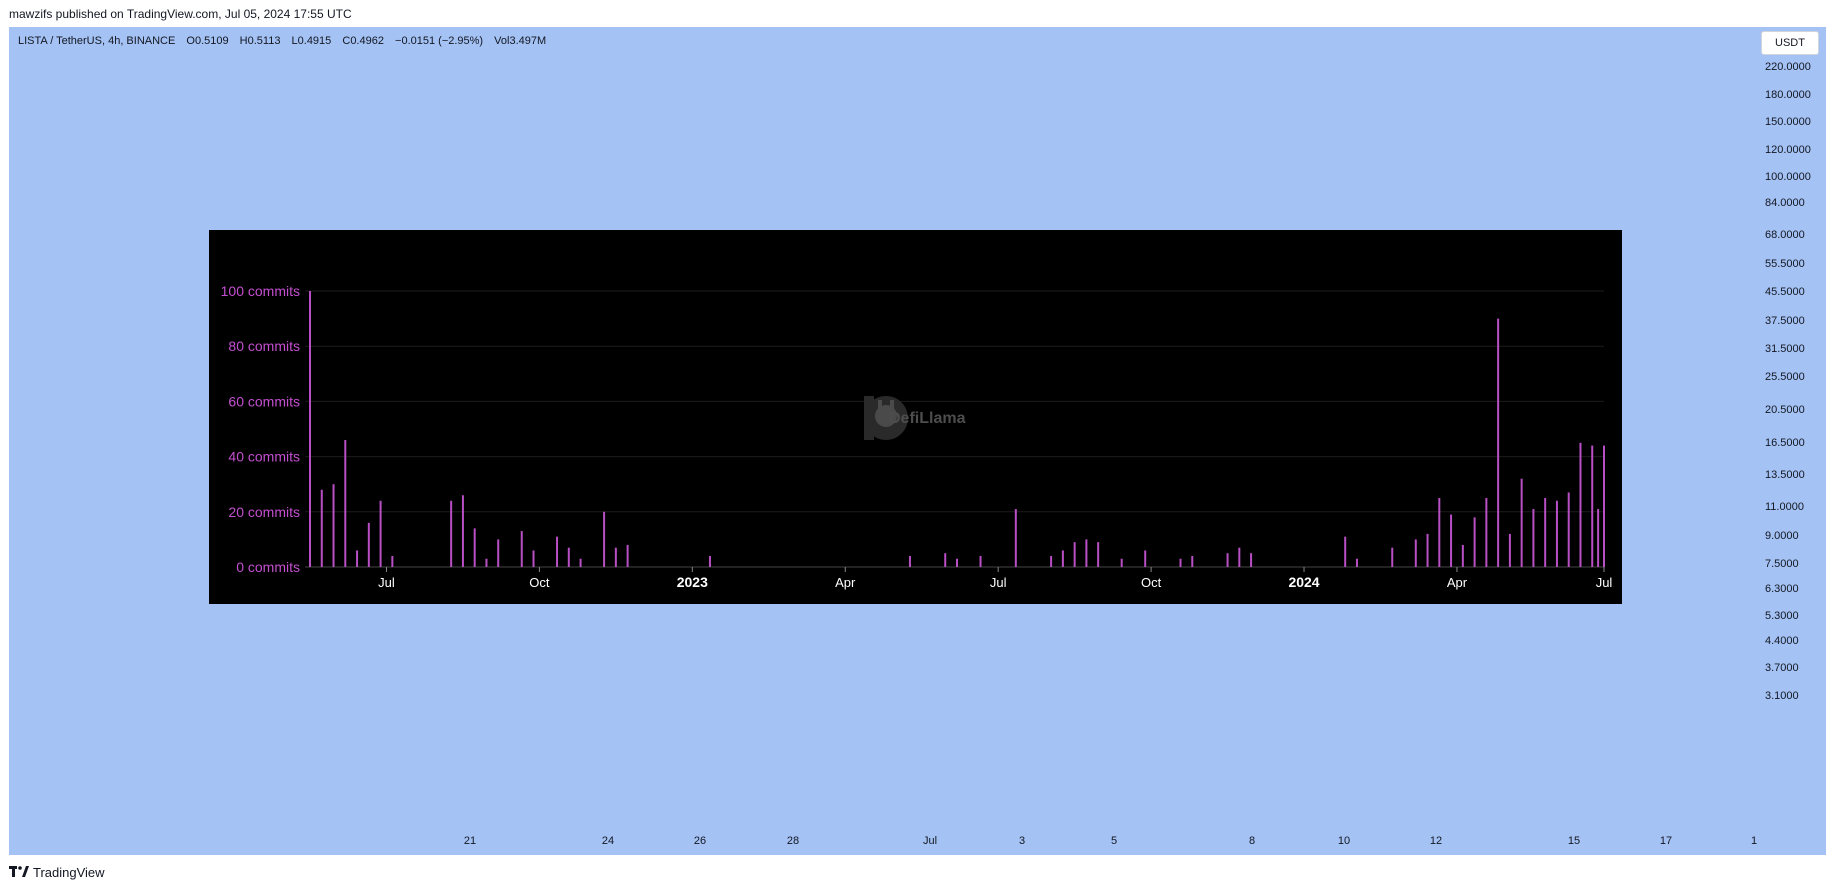 The height and width of the screenshot is (891, 1835). Describe the element at coordinates (528, 41) in the screenshot. I see `vol-value: 3.497M` at that location.